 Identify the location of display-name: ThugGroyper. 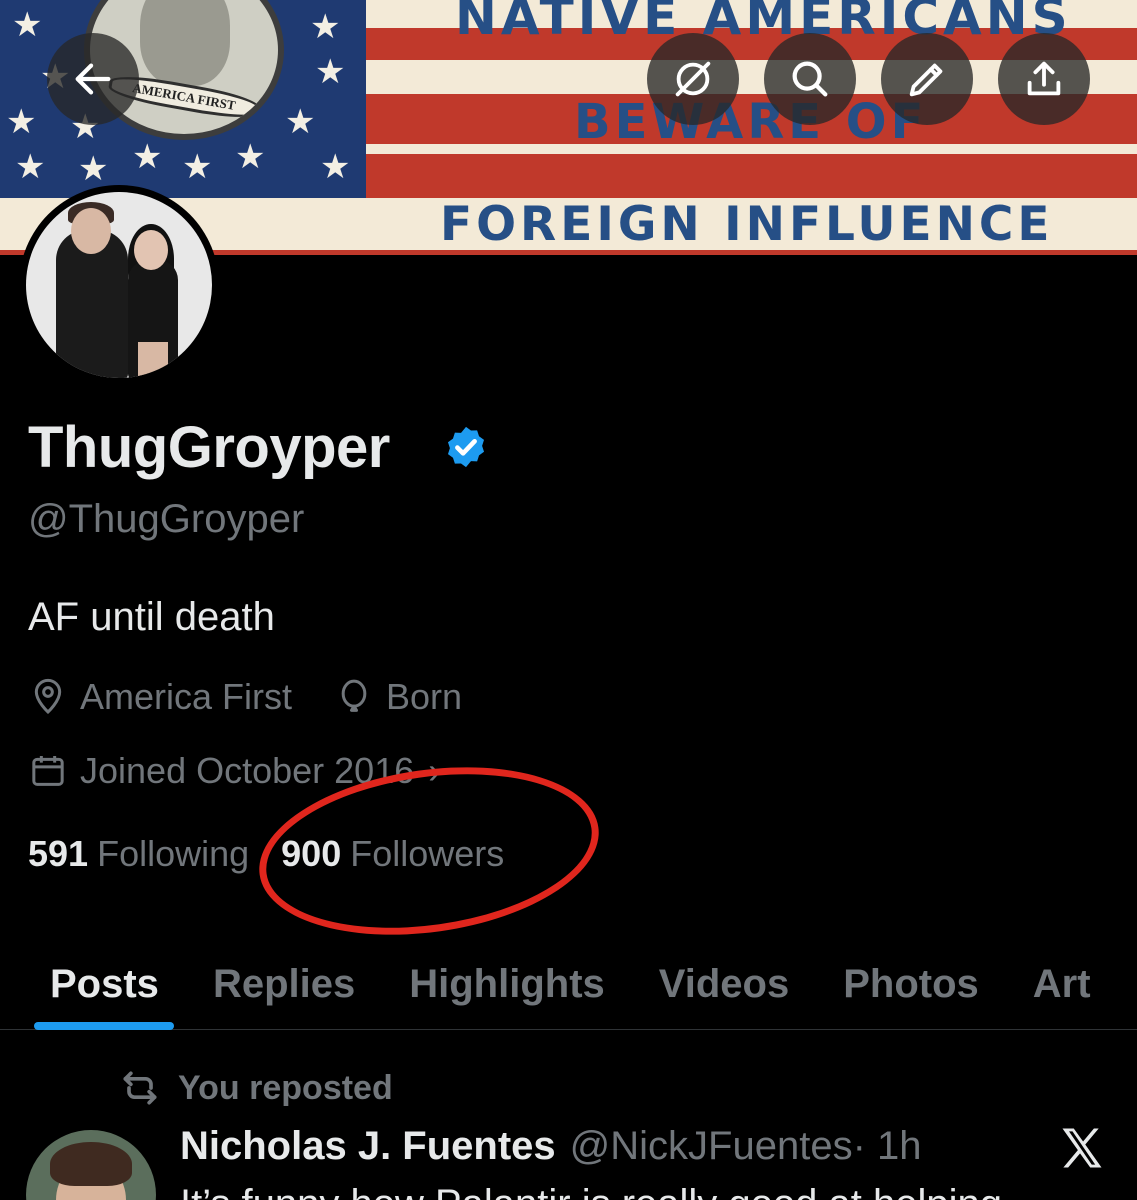
(209, 447).